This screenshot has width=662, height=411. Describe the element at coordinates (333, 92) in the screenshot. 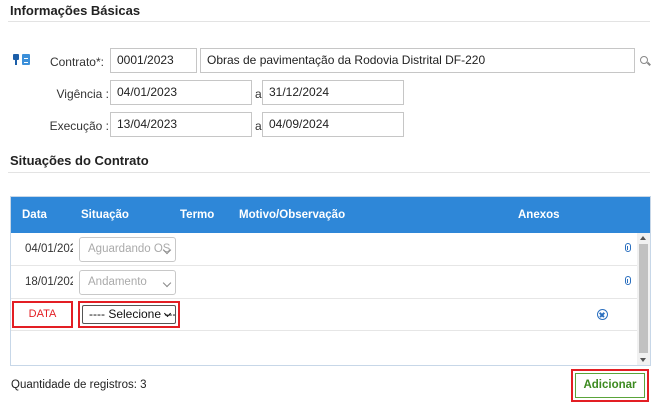

I see `vigencia-end-field: 31/12/2024` at that location.